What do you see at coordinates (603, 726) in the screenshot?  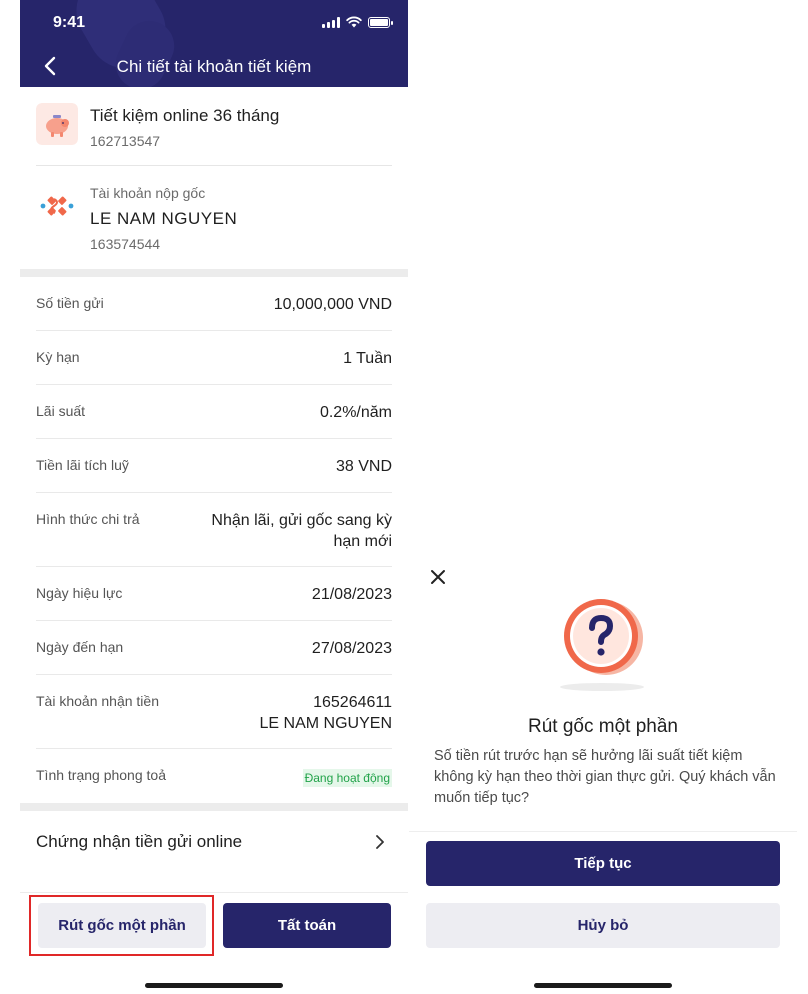 I see `dialog-title: Rút gốc một phần` at bounding box center [603, 726].